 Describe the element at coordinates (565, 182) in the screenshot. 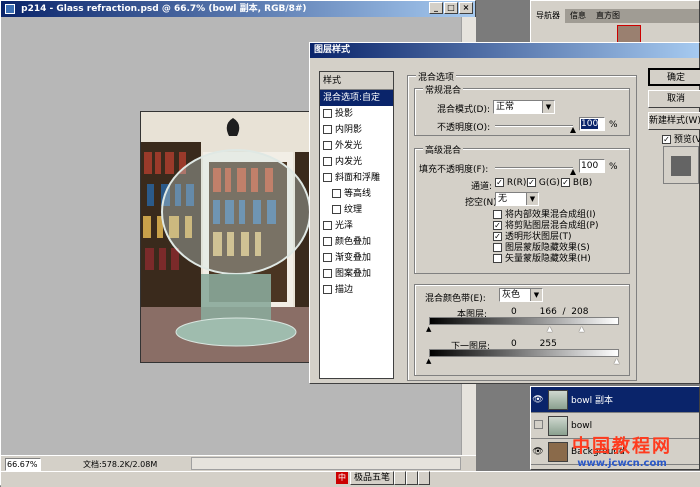

I see `channel-b-checkbox: ✓` at that location.